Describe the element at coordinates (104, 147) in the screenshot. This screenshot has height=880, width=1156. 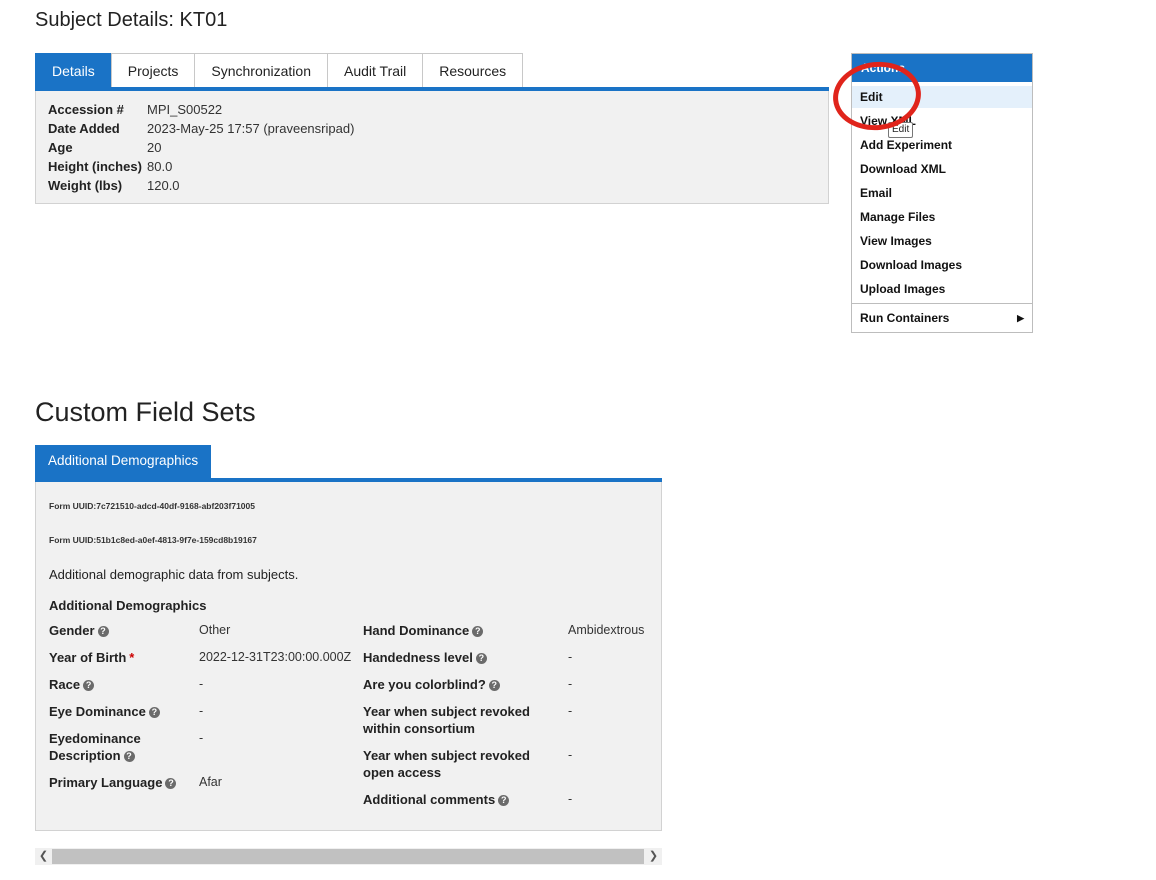
I see `detail-row-age: Age 20` at that location.